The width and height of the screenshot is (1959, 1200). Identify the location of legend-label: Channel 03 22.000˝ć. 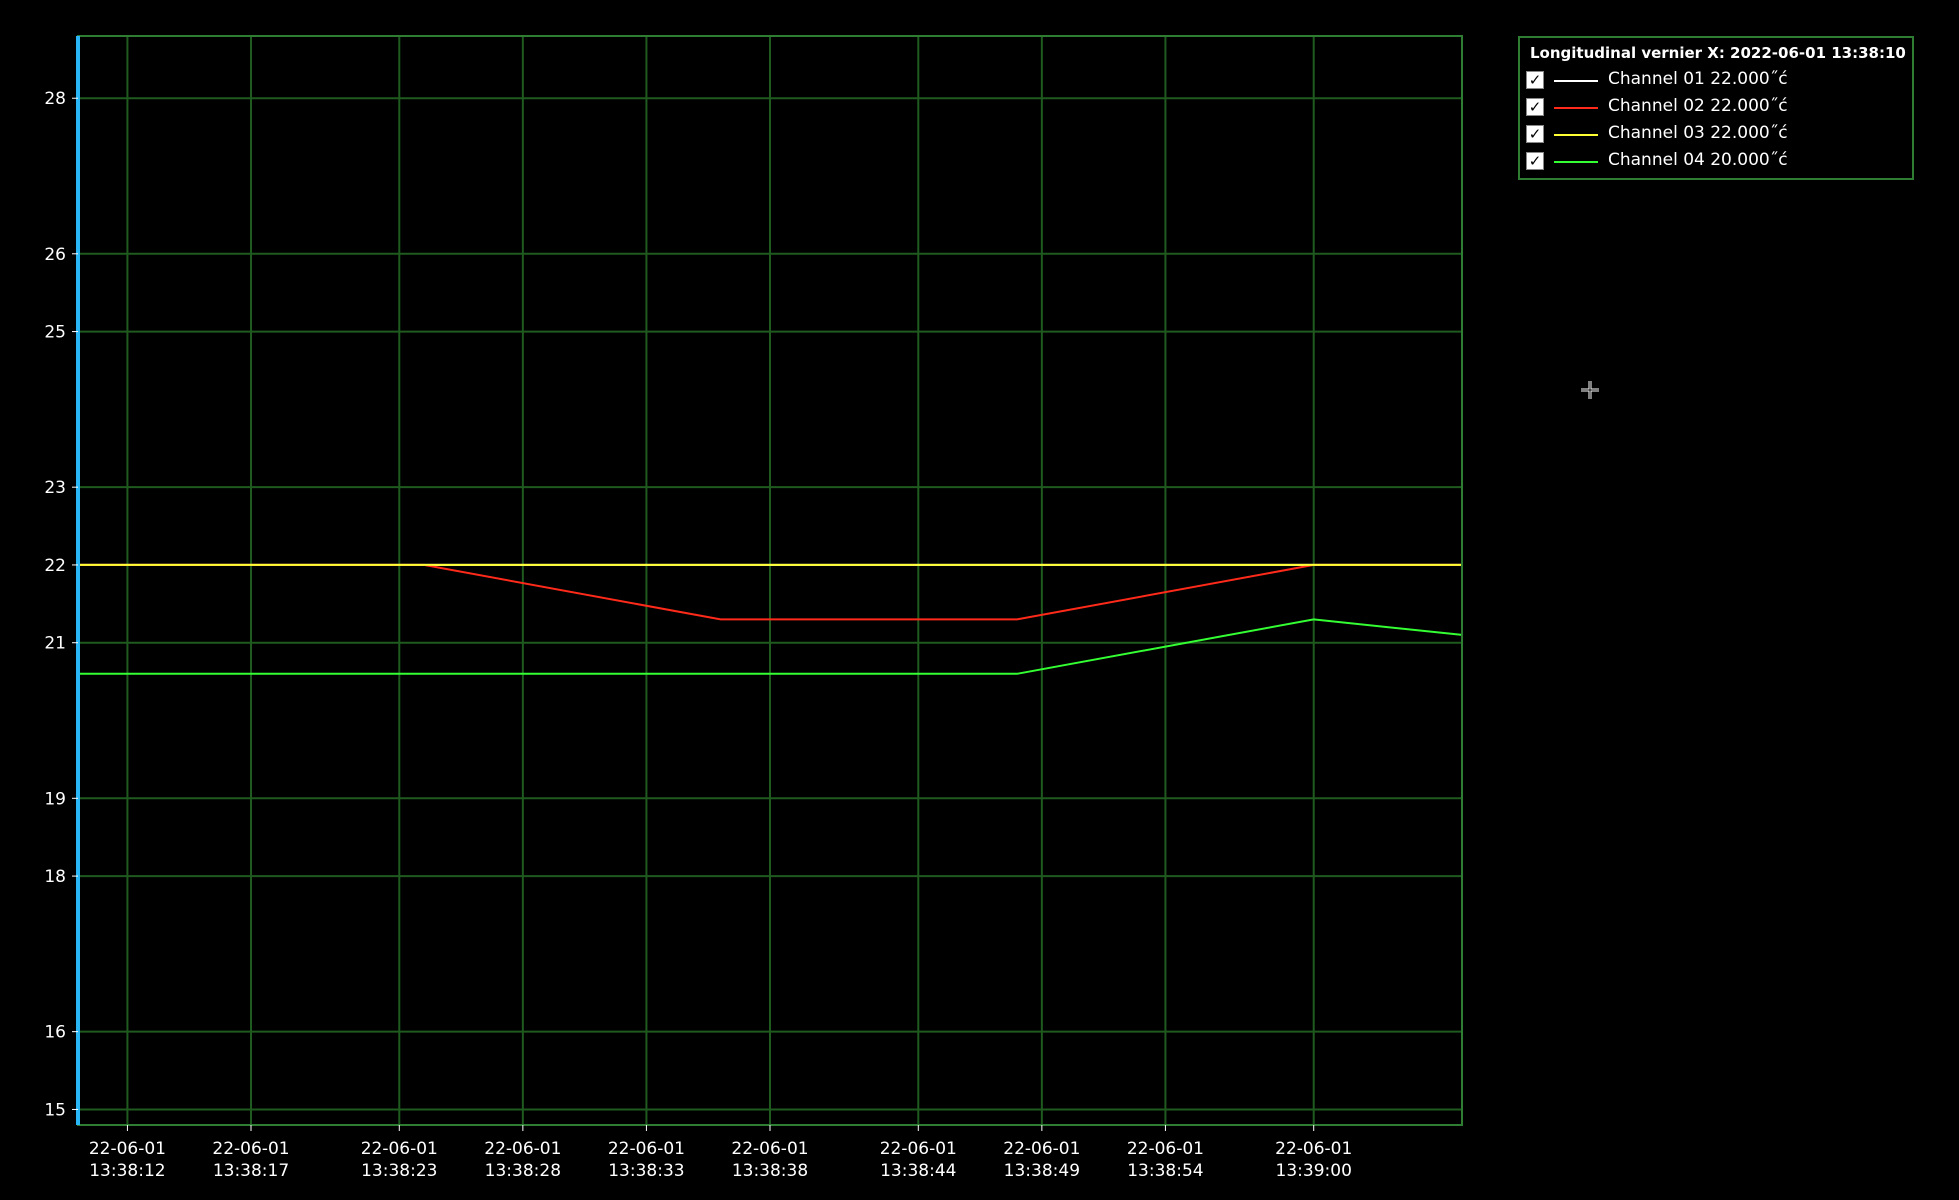
(1698, 133).